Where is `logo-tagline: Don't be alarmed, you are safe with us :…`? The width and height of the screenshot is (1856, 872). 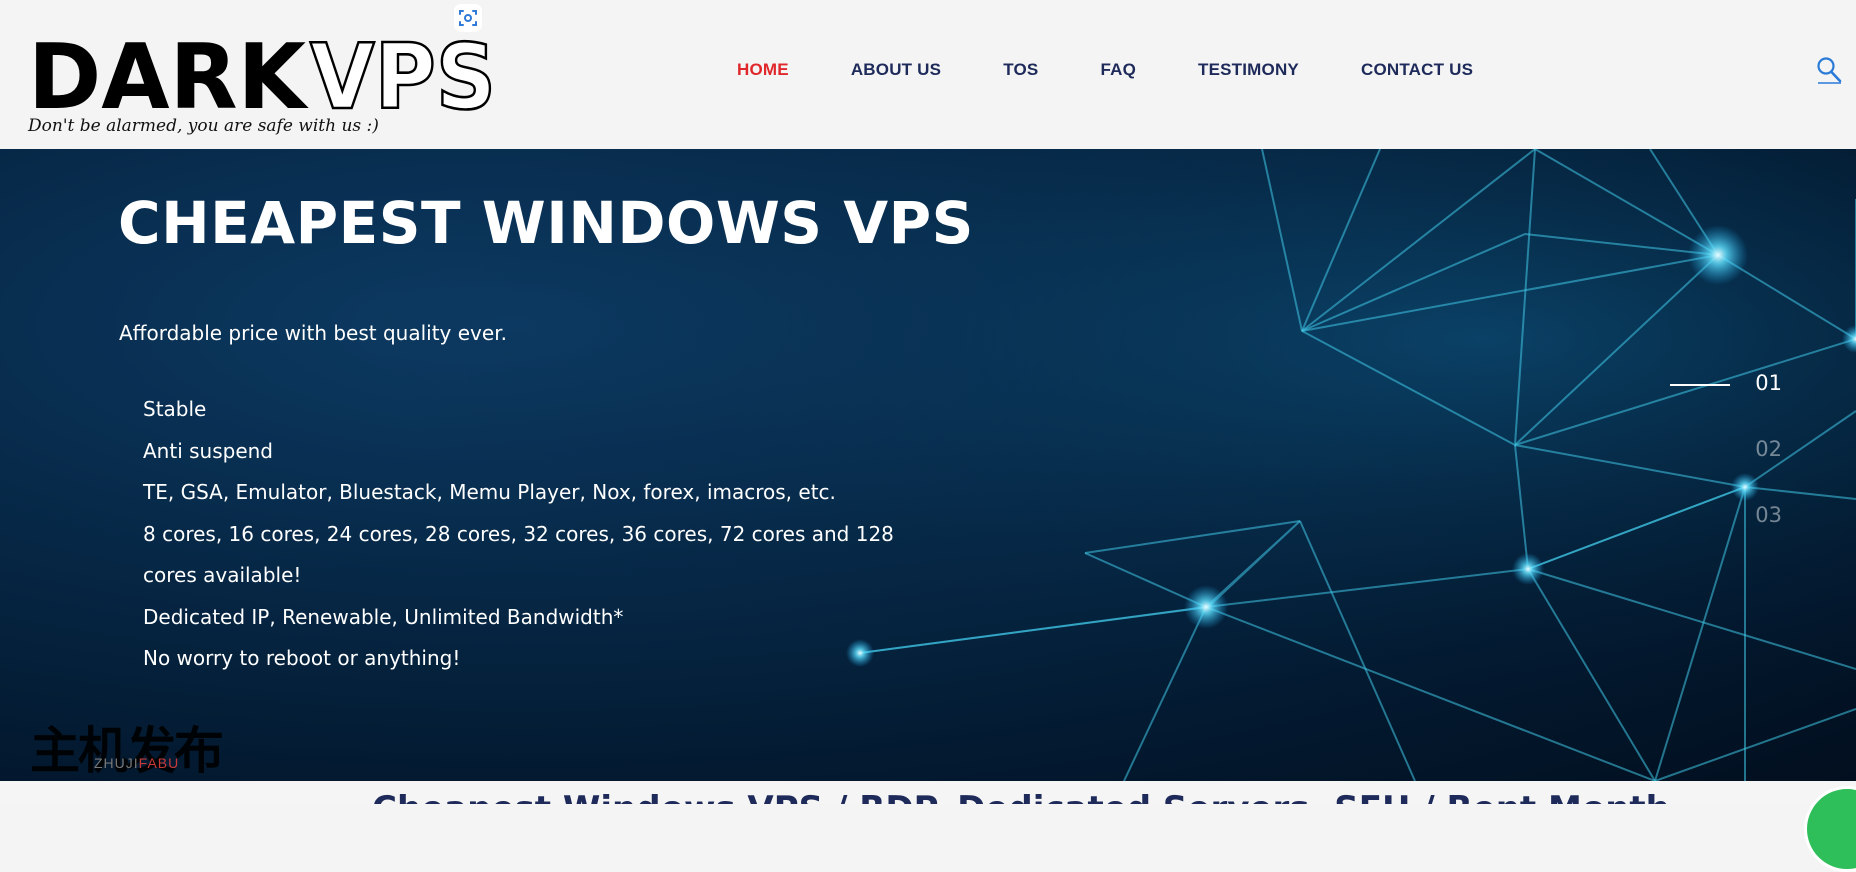
logo-tagline: Don't be alarmed, you are safe with us :… is located at coordinates (203, 126).